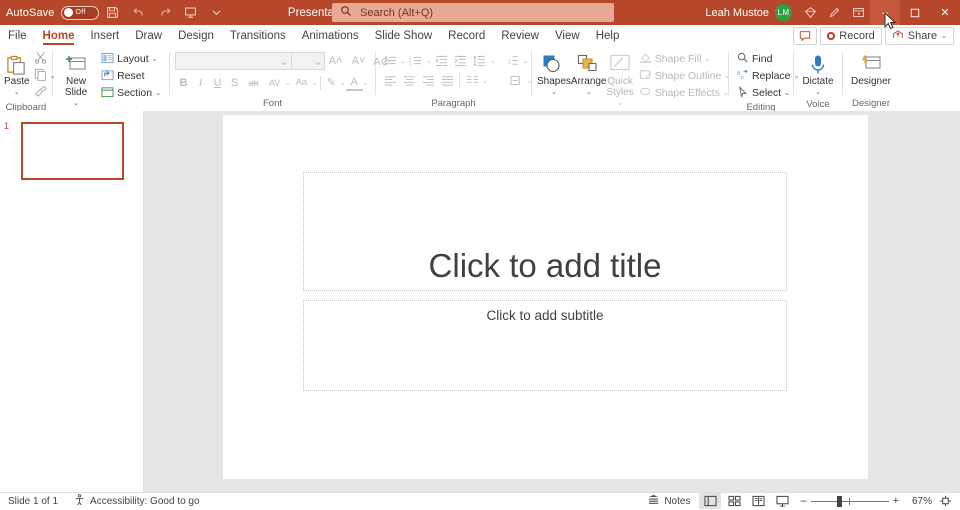 This screenshot has height=510, width=960. Describe the element at coordinates (485, 81) in the screenshot. I see `columns-caret-icon: ⌄` at that location.